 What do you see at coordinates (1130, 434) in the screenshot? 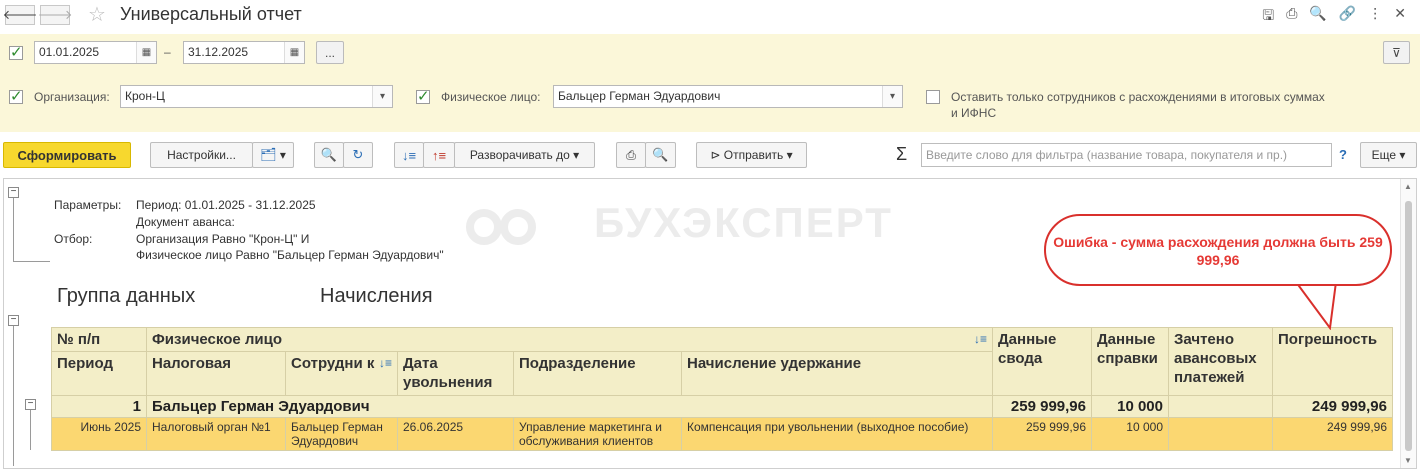
I see `cell-certificate: 10 000` at bounding box center [1130, 434].